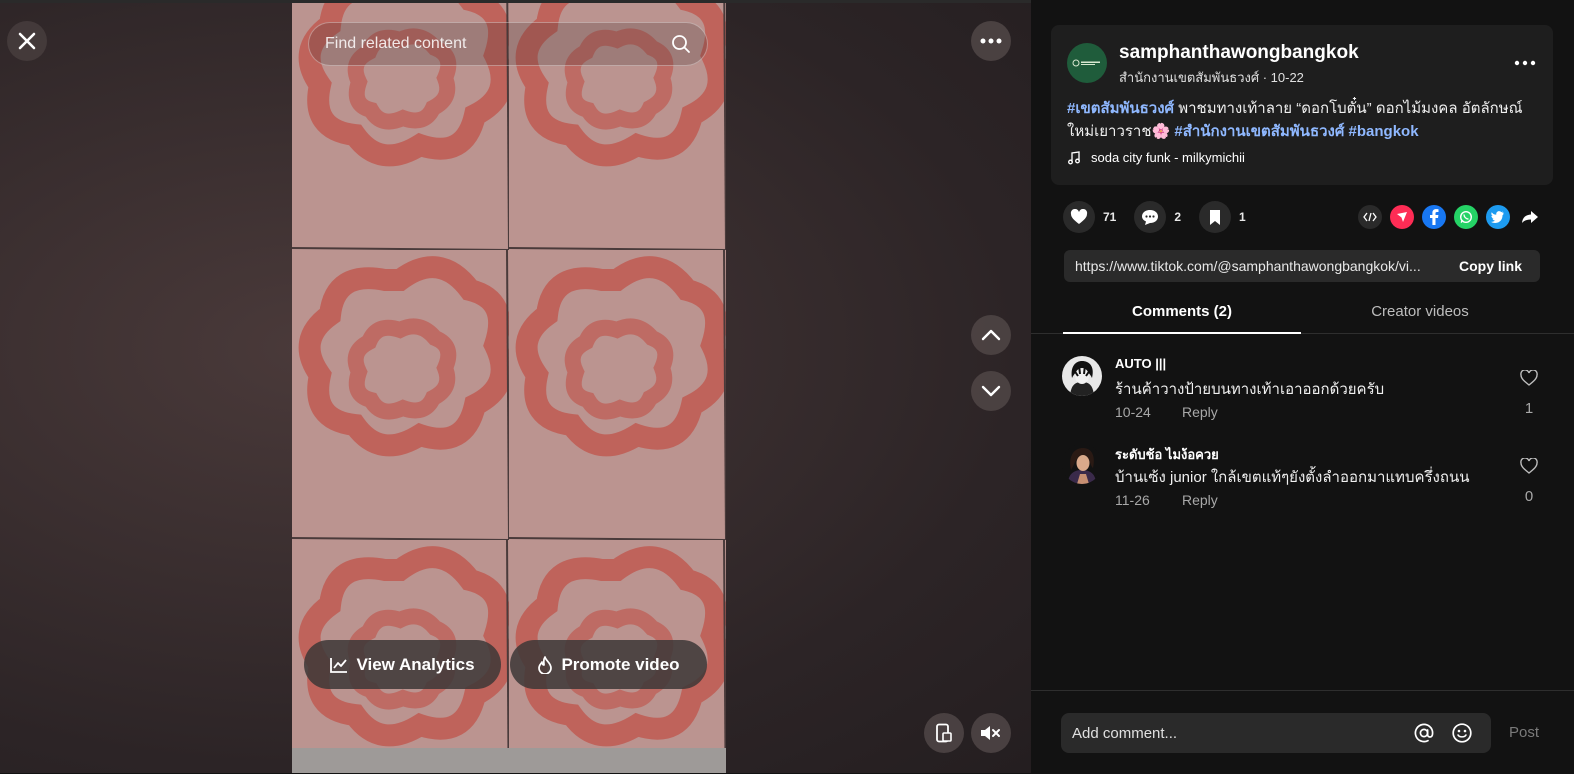  Describe the element at coordinates (1434, 217) in the screenshot. I see `facebook-icon` at that location.